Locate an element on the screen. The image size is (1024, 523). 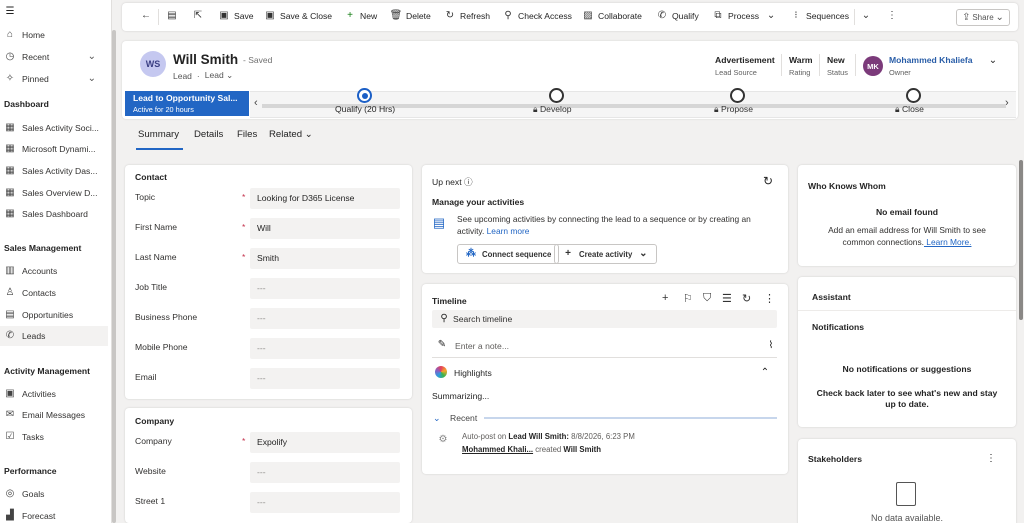
phone-check-icon: ✆ is located at coordinates (662, 15).